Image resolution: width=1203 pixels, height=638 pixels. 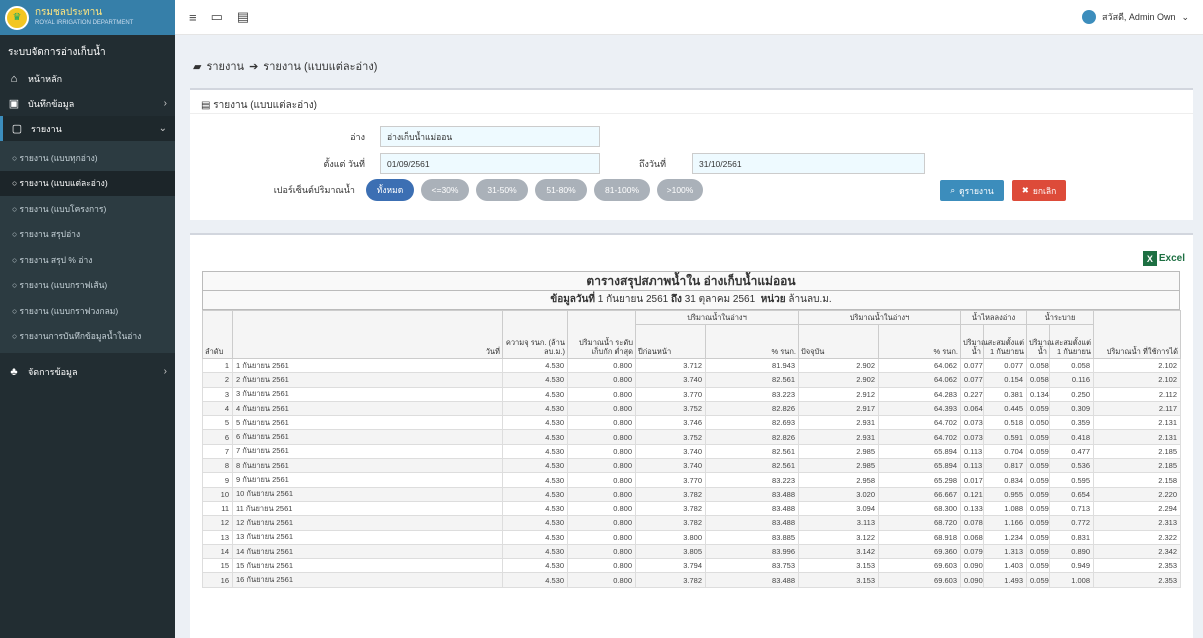 What do you see at coordinates (87, 103) in the screenshot?
I see `sidebar-item-record: ▣ บันทึกข้อมูล ›` at bounding box center [87, 103].